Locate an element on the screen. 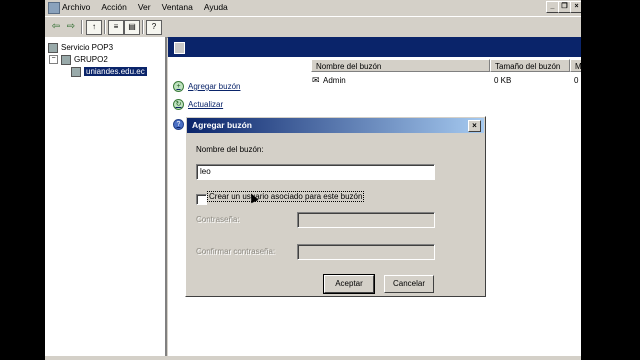 This screenshot has height=360, width=640. tree-item-label: GRUPO2 is located at coordinates (91, 59).